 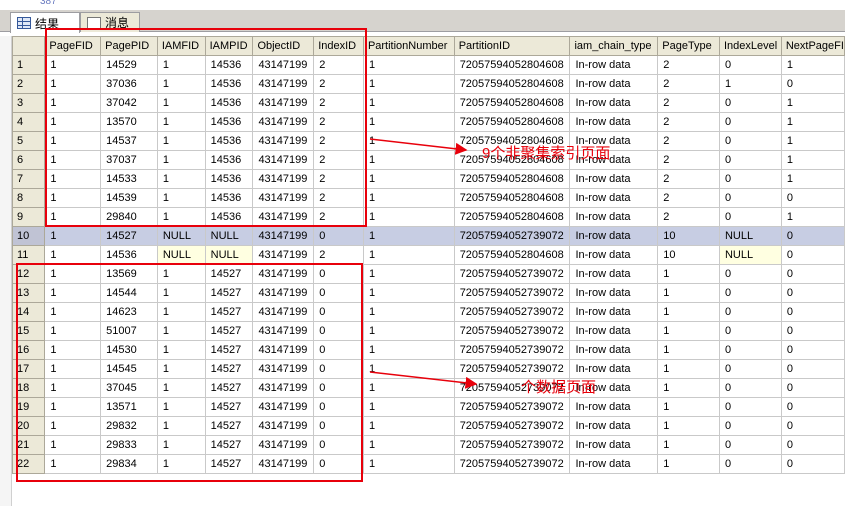 What do you see at coordinates (29, 445) in the screenshot?
I see `row-number: 21` at bounding box center [29, 445].